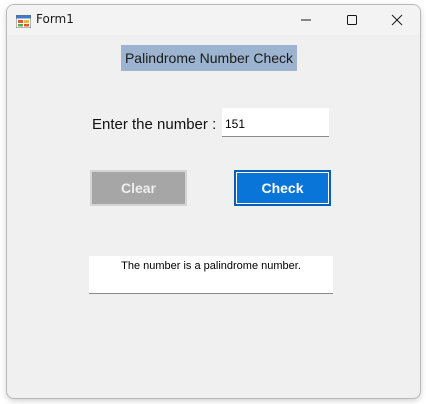 Image resolution: width=426 pixels, height=404 pixels. I want to click on title-bar: Form1, so click(213, 20).